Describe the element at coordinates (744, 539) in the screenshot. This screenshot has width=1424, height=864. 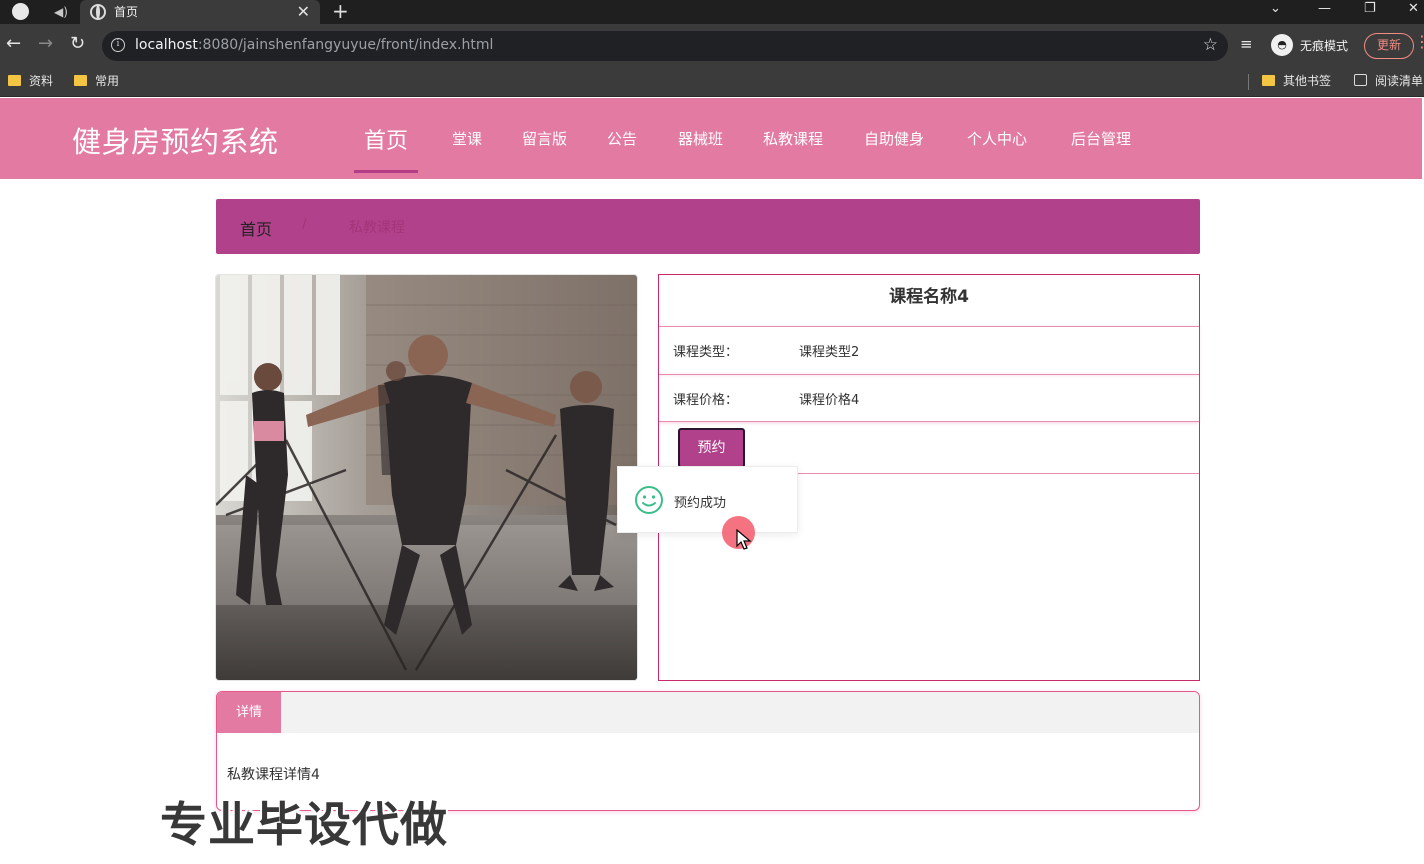
I see `mouse-cursor-icon` at that location.